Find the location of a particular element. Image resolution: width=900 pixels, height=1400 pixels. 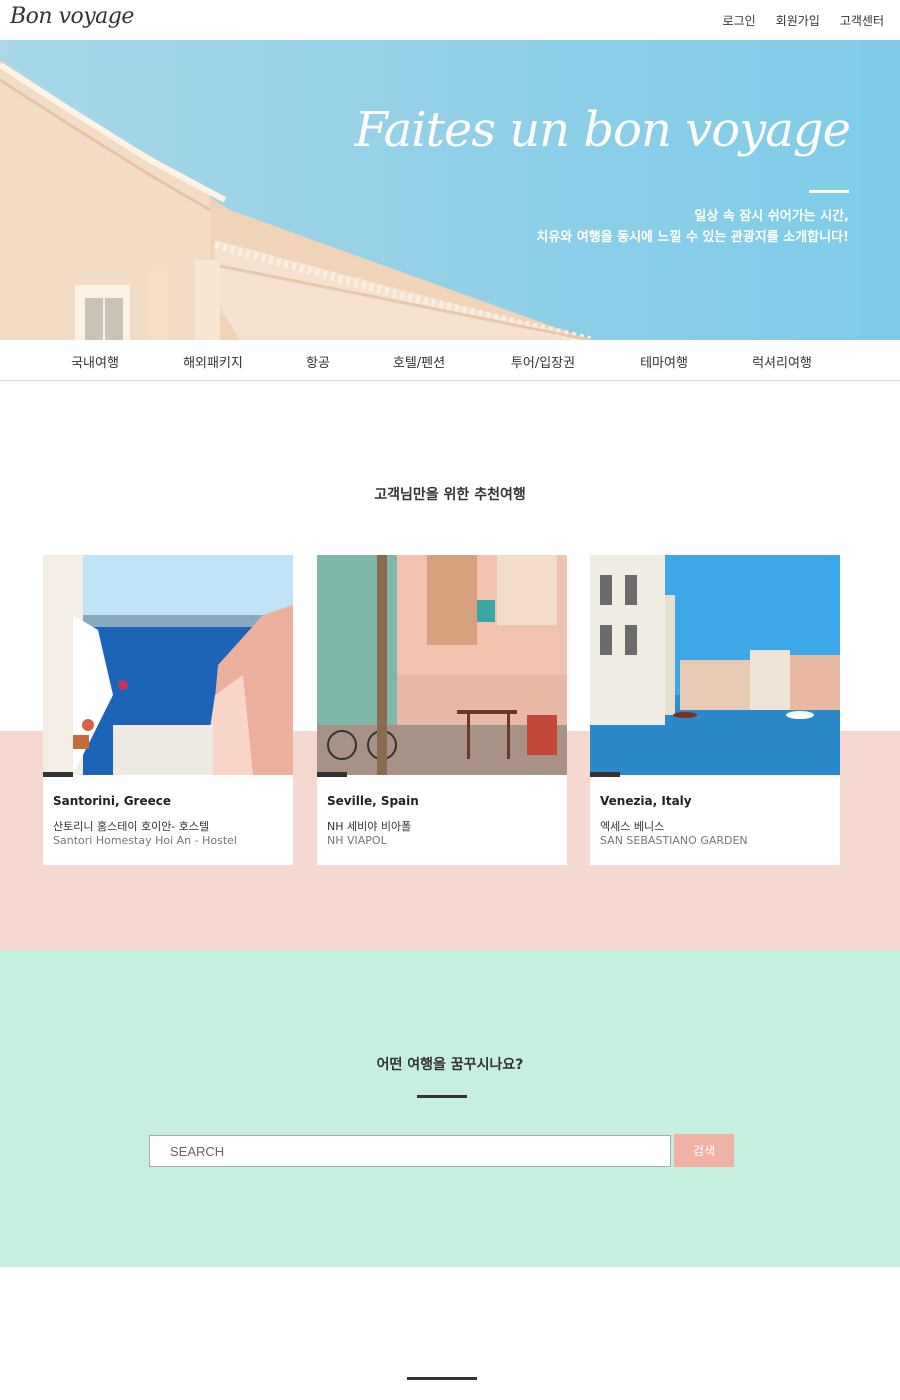

nav-hotel-pension: 호텔/펜션 is located at coordinates (419, 361).